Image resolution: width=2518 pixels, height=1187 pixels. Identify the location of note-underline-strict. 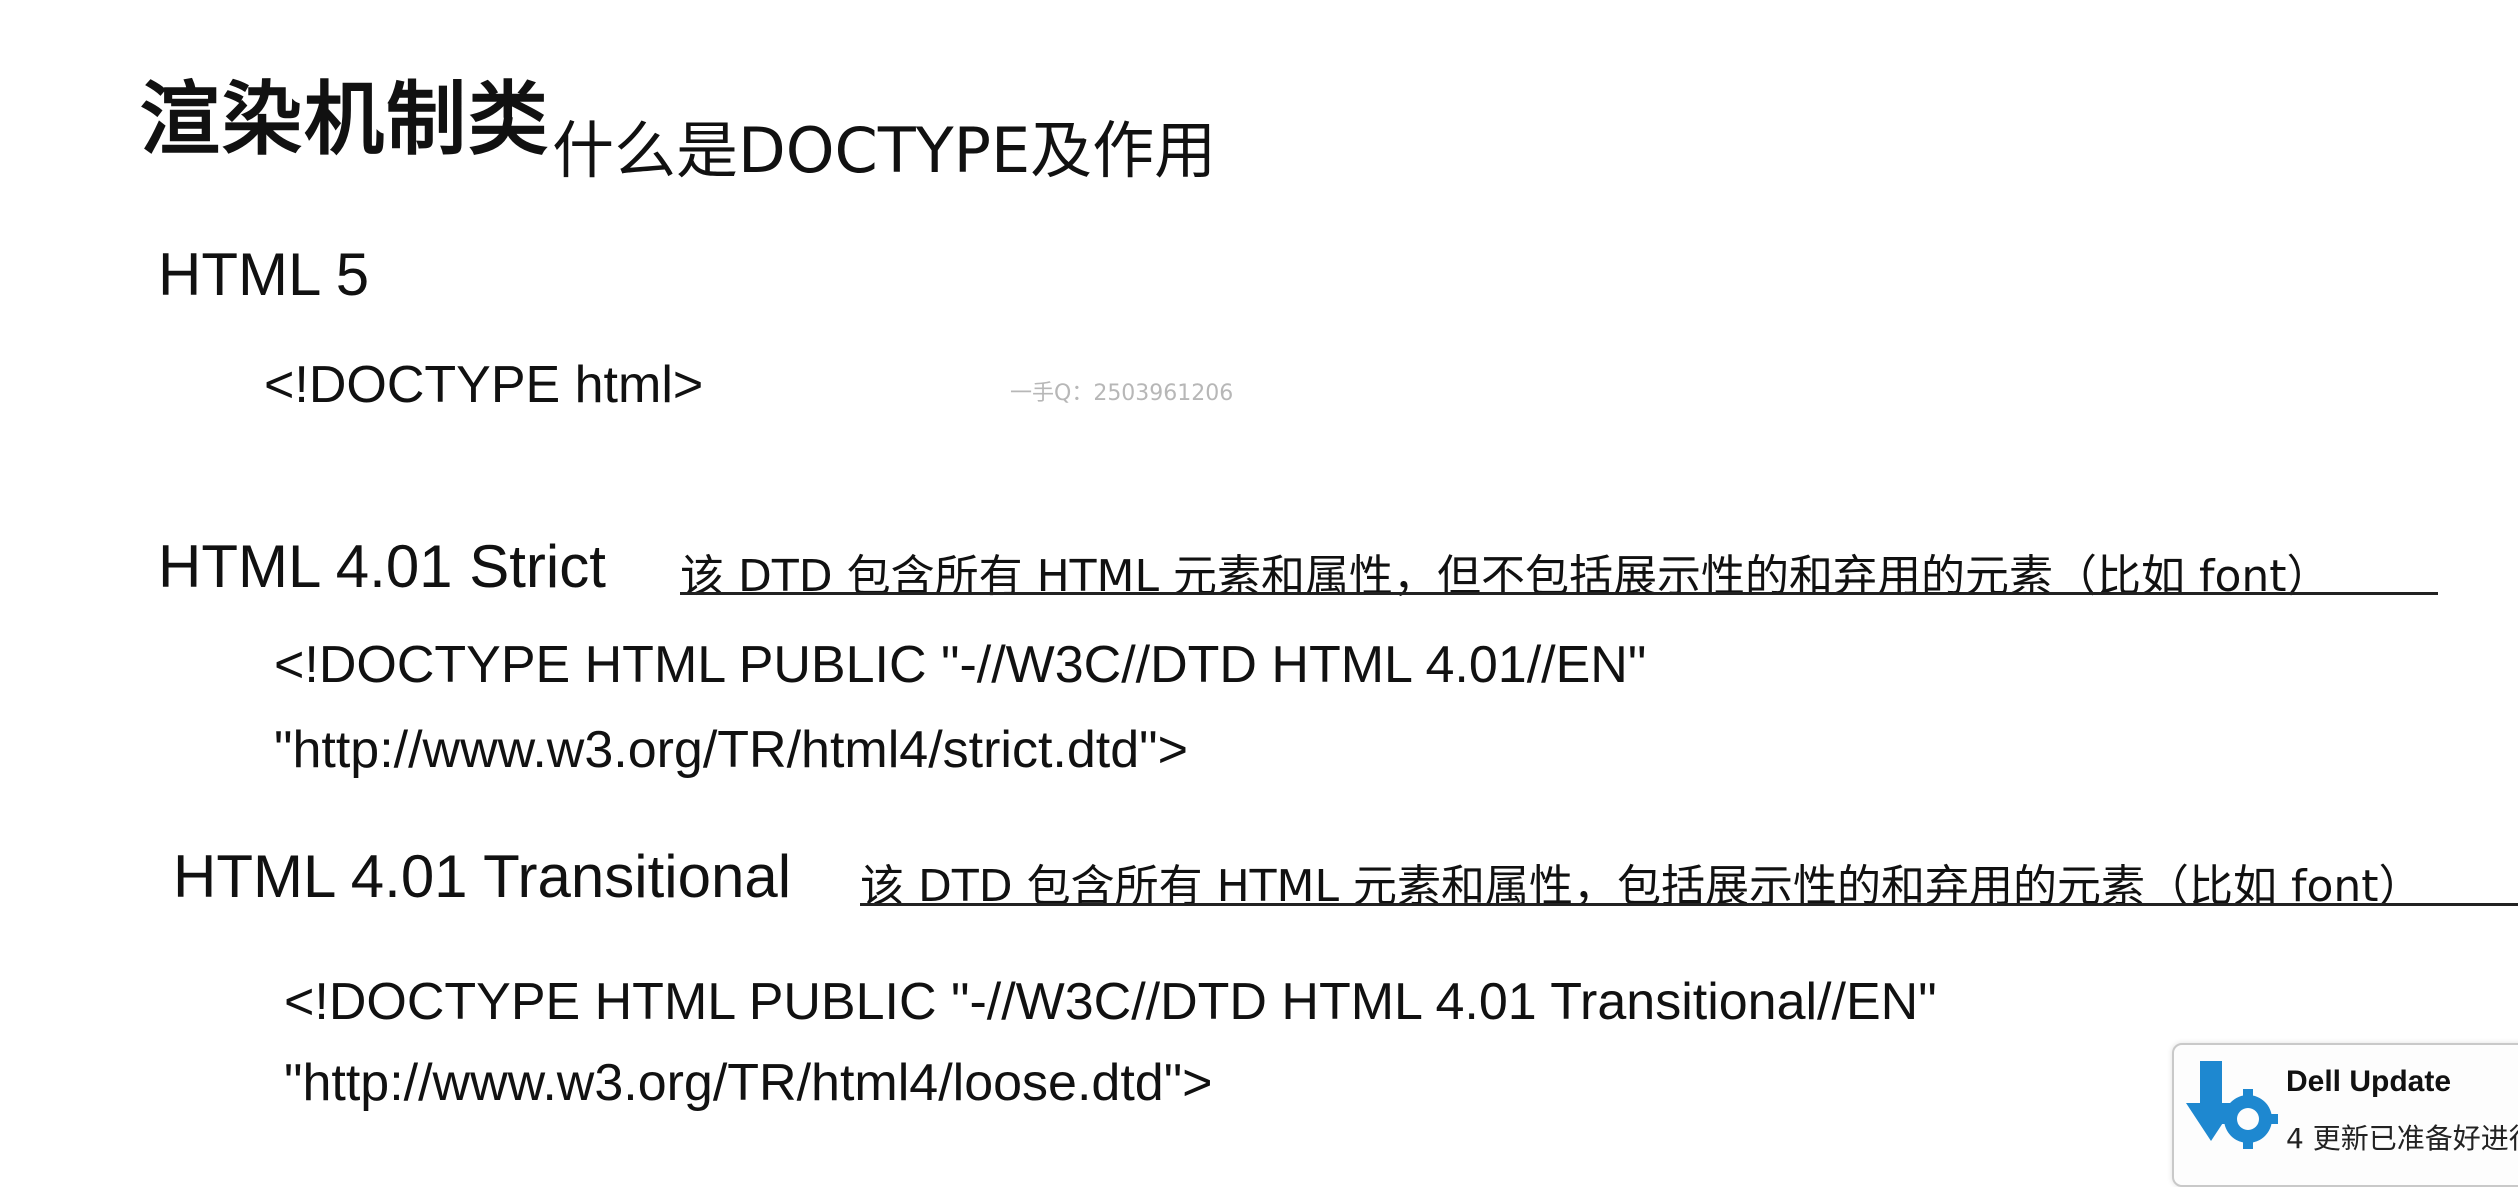
(1559, 593).